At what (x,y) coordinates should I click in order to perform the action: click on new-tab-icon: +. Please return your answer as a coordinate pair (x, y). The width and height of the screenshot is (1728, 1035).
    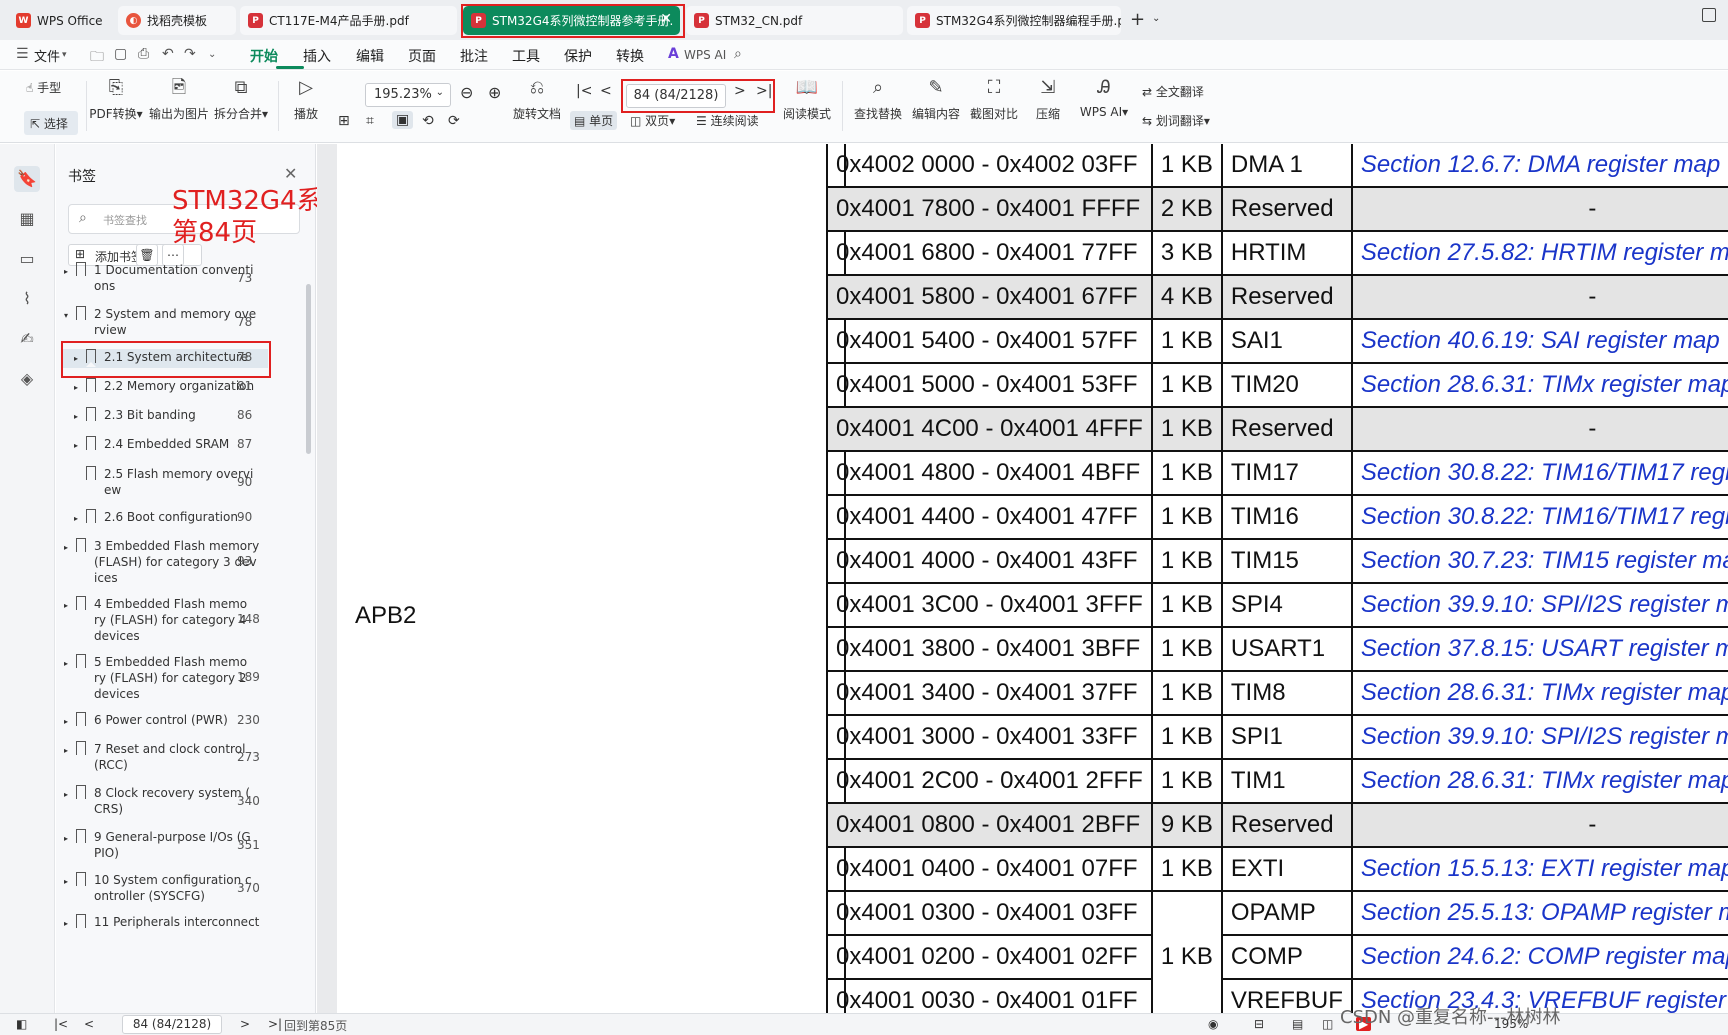
    Looking at the image, I should click on (1137, 19).